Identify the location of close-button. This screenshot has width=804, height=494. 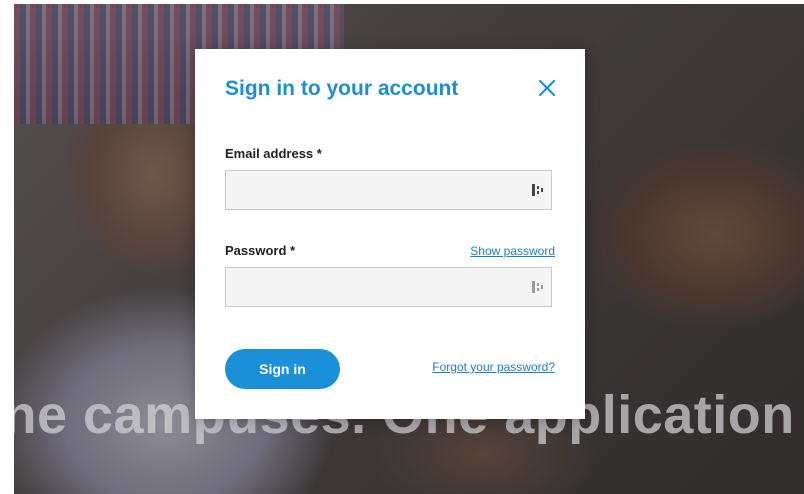
(547, 88).